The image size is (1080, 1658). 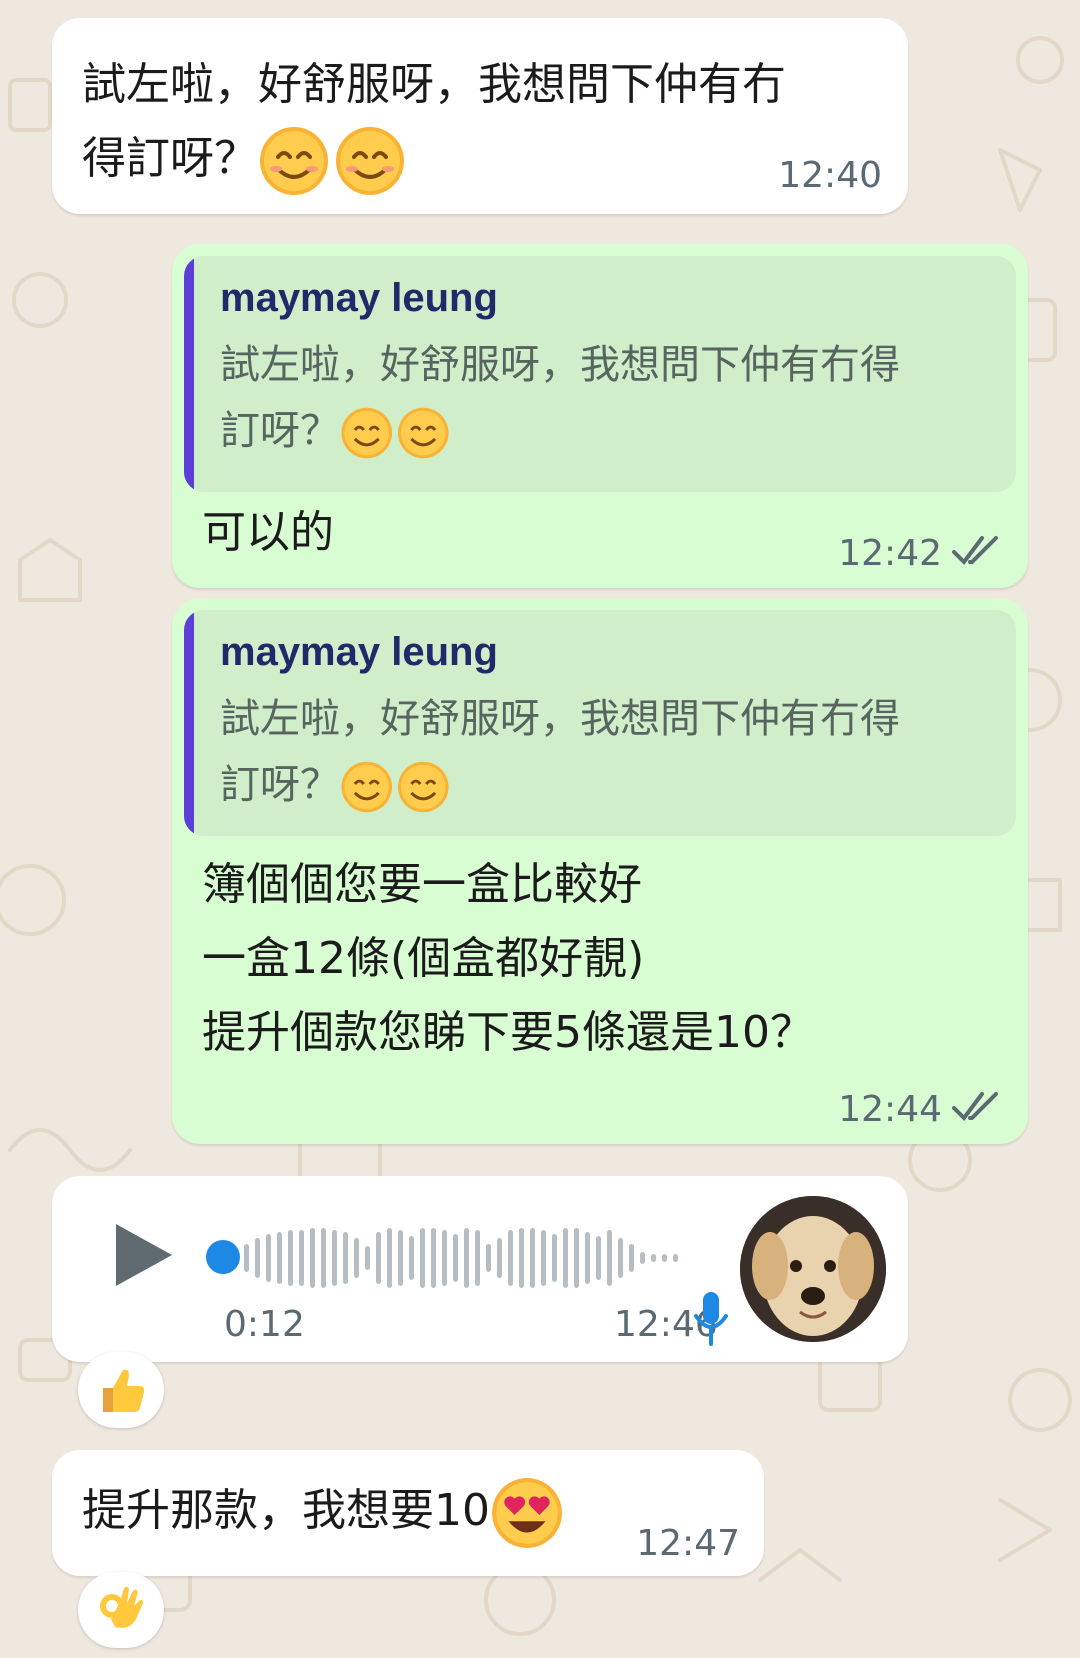 What do you see at coordinates (508, 1032) in the screenshot?
I see `message-line-3: 提升個款您睇下要5條還是10？` at bounding box center [508, 1032].